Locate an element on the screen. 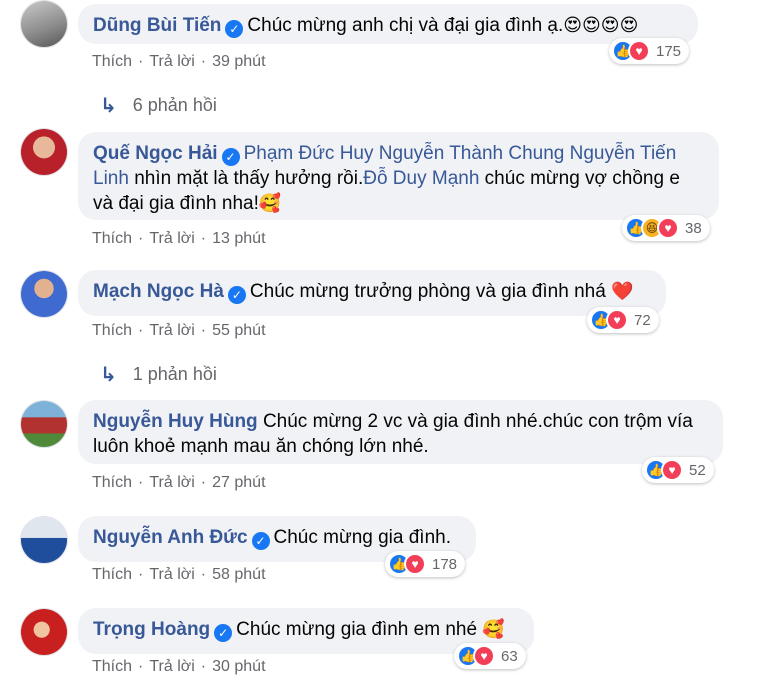 The width and height of the screenshot is (772, 679). replies-count: 1 phản hồi is located at coordinates (174, 374).